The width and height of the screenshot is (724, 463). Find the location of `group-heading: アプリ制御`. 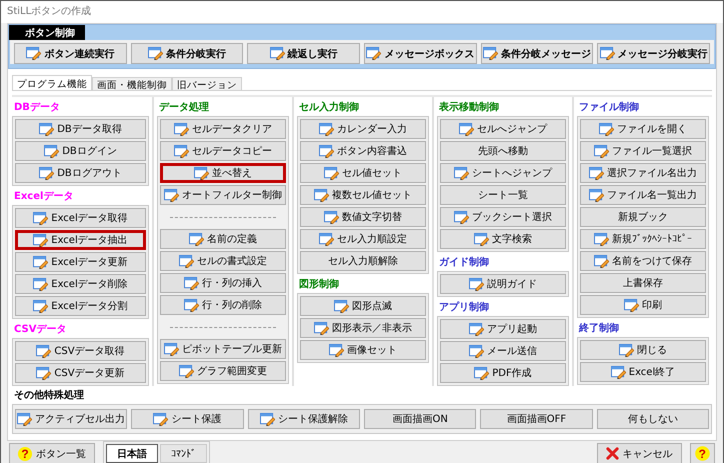

group-heading: アプリ制御 is located at coordinates (464, 308).